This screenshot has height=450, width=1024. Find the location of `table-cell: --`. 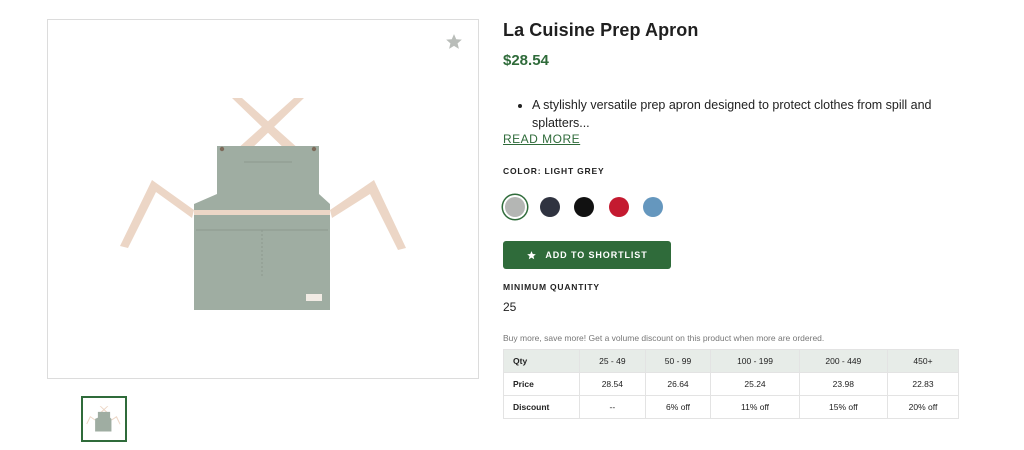

table-cell: -- is located at coordinates (612, 407).